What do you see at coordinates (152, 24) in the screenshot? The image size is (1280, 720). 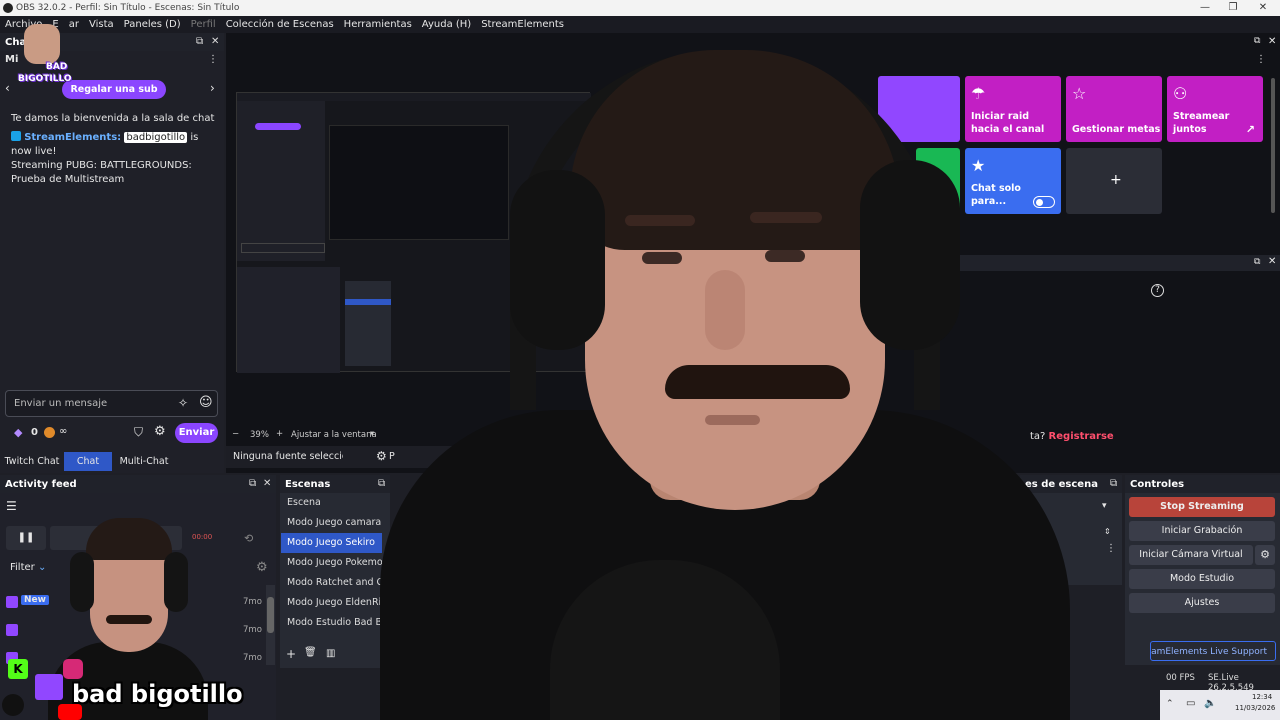 I see `menu-paneles: Paneles (D)` at bounding box center [152, 24].